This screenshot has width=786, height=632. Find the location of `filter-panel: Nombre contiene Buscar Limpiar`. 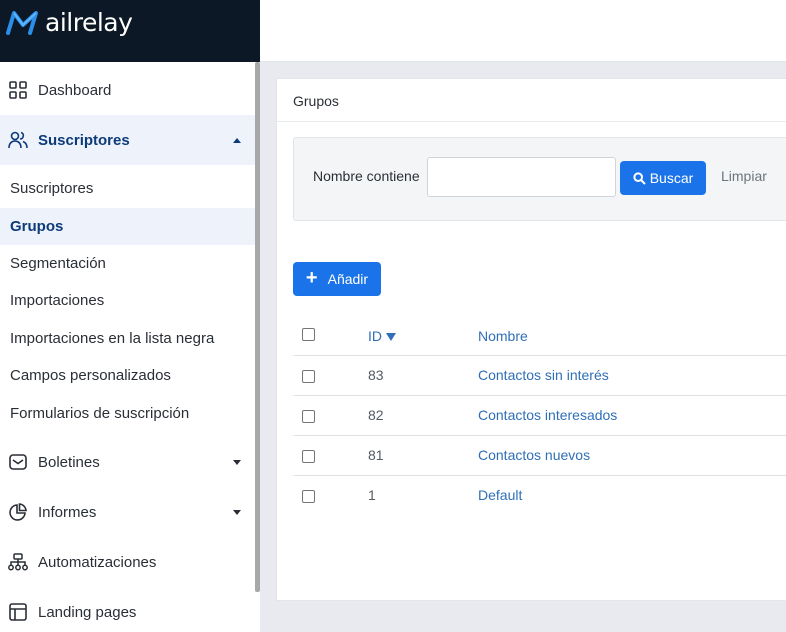

filter-panel: Nombre contiene Buscar Limpiar is located at coordinates (539, 179).